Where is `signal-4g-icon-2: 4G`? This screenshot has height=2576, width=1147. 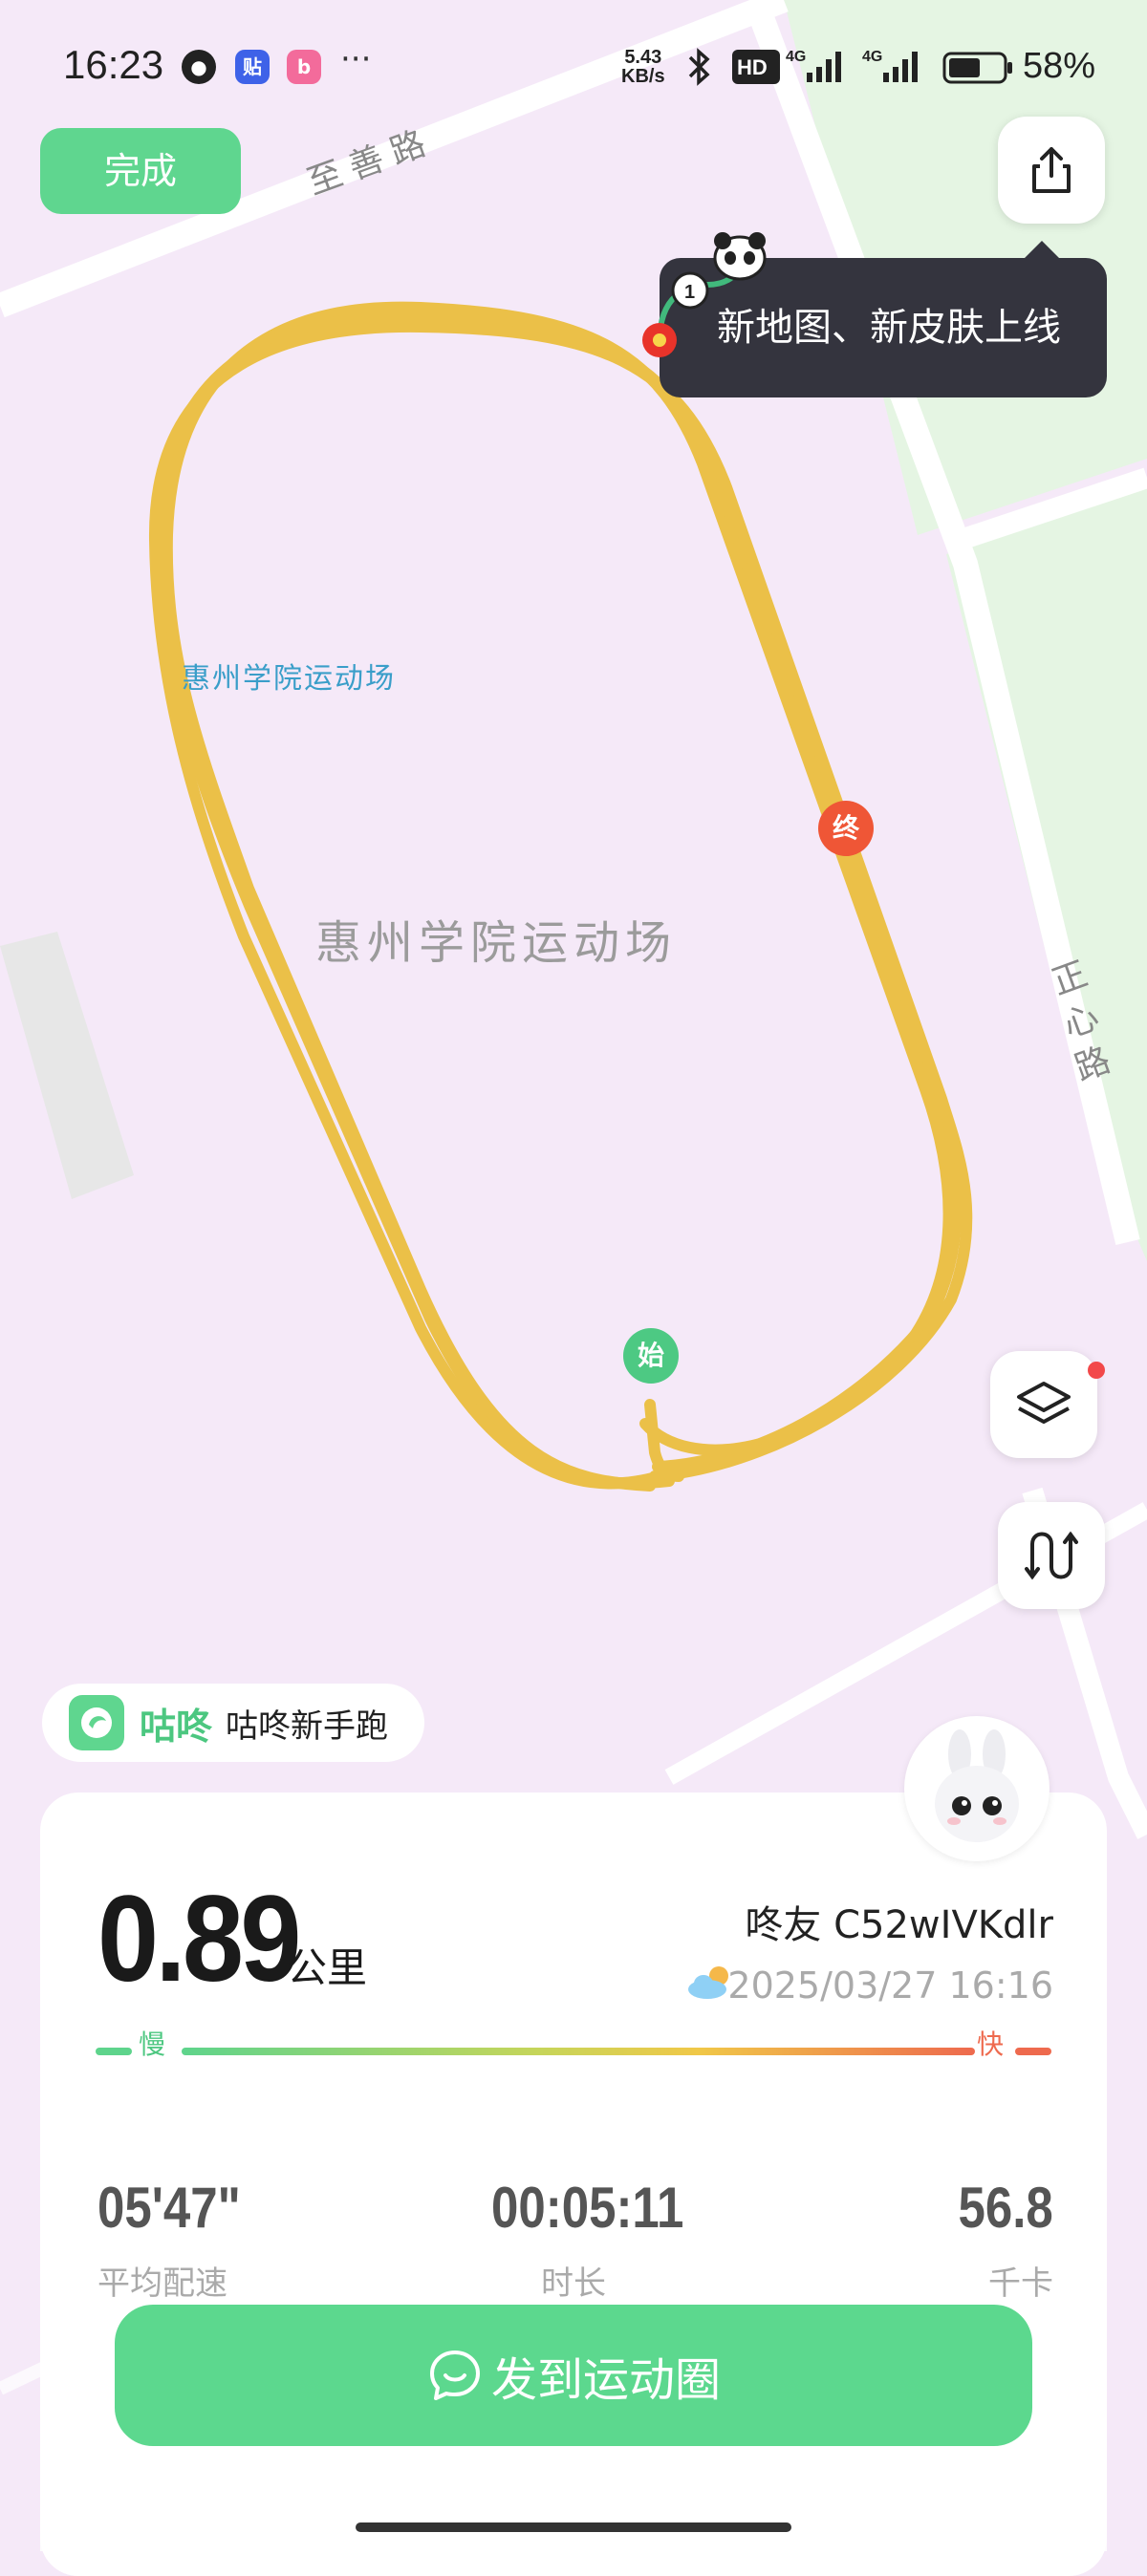 signal-4g-icon-2: 4G is located at coordinates (890, 65).